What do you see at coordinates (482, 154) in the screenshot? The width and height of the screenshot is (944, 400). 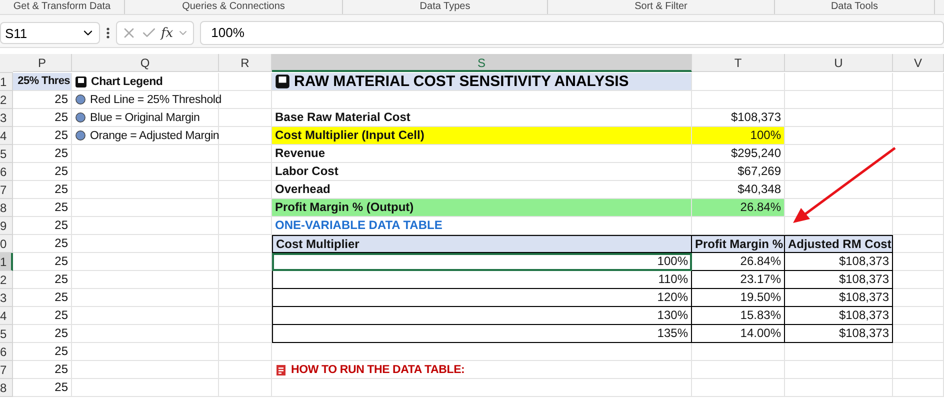 I see `table-cell: Revenue` at bounding box center [482, 154].